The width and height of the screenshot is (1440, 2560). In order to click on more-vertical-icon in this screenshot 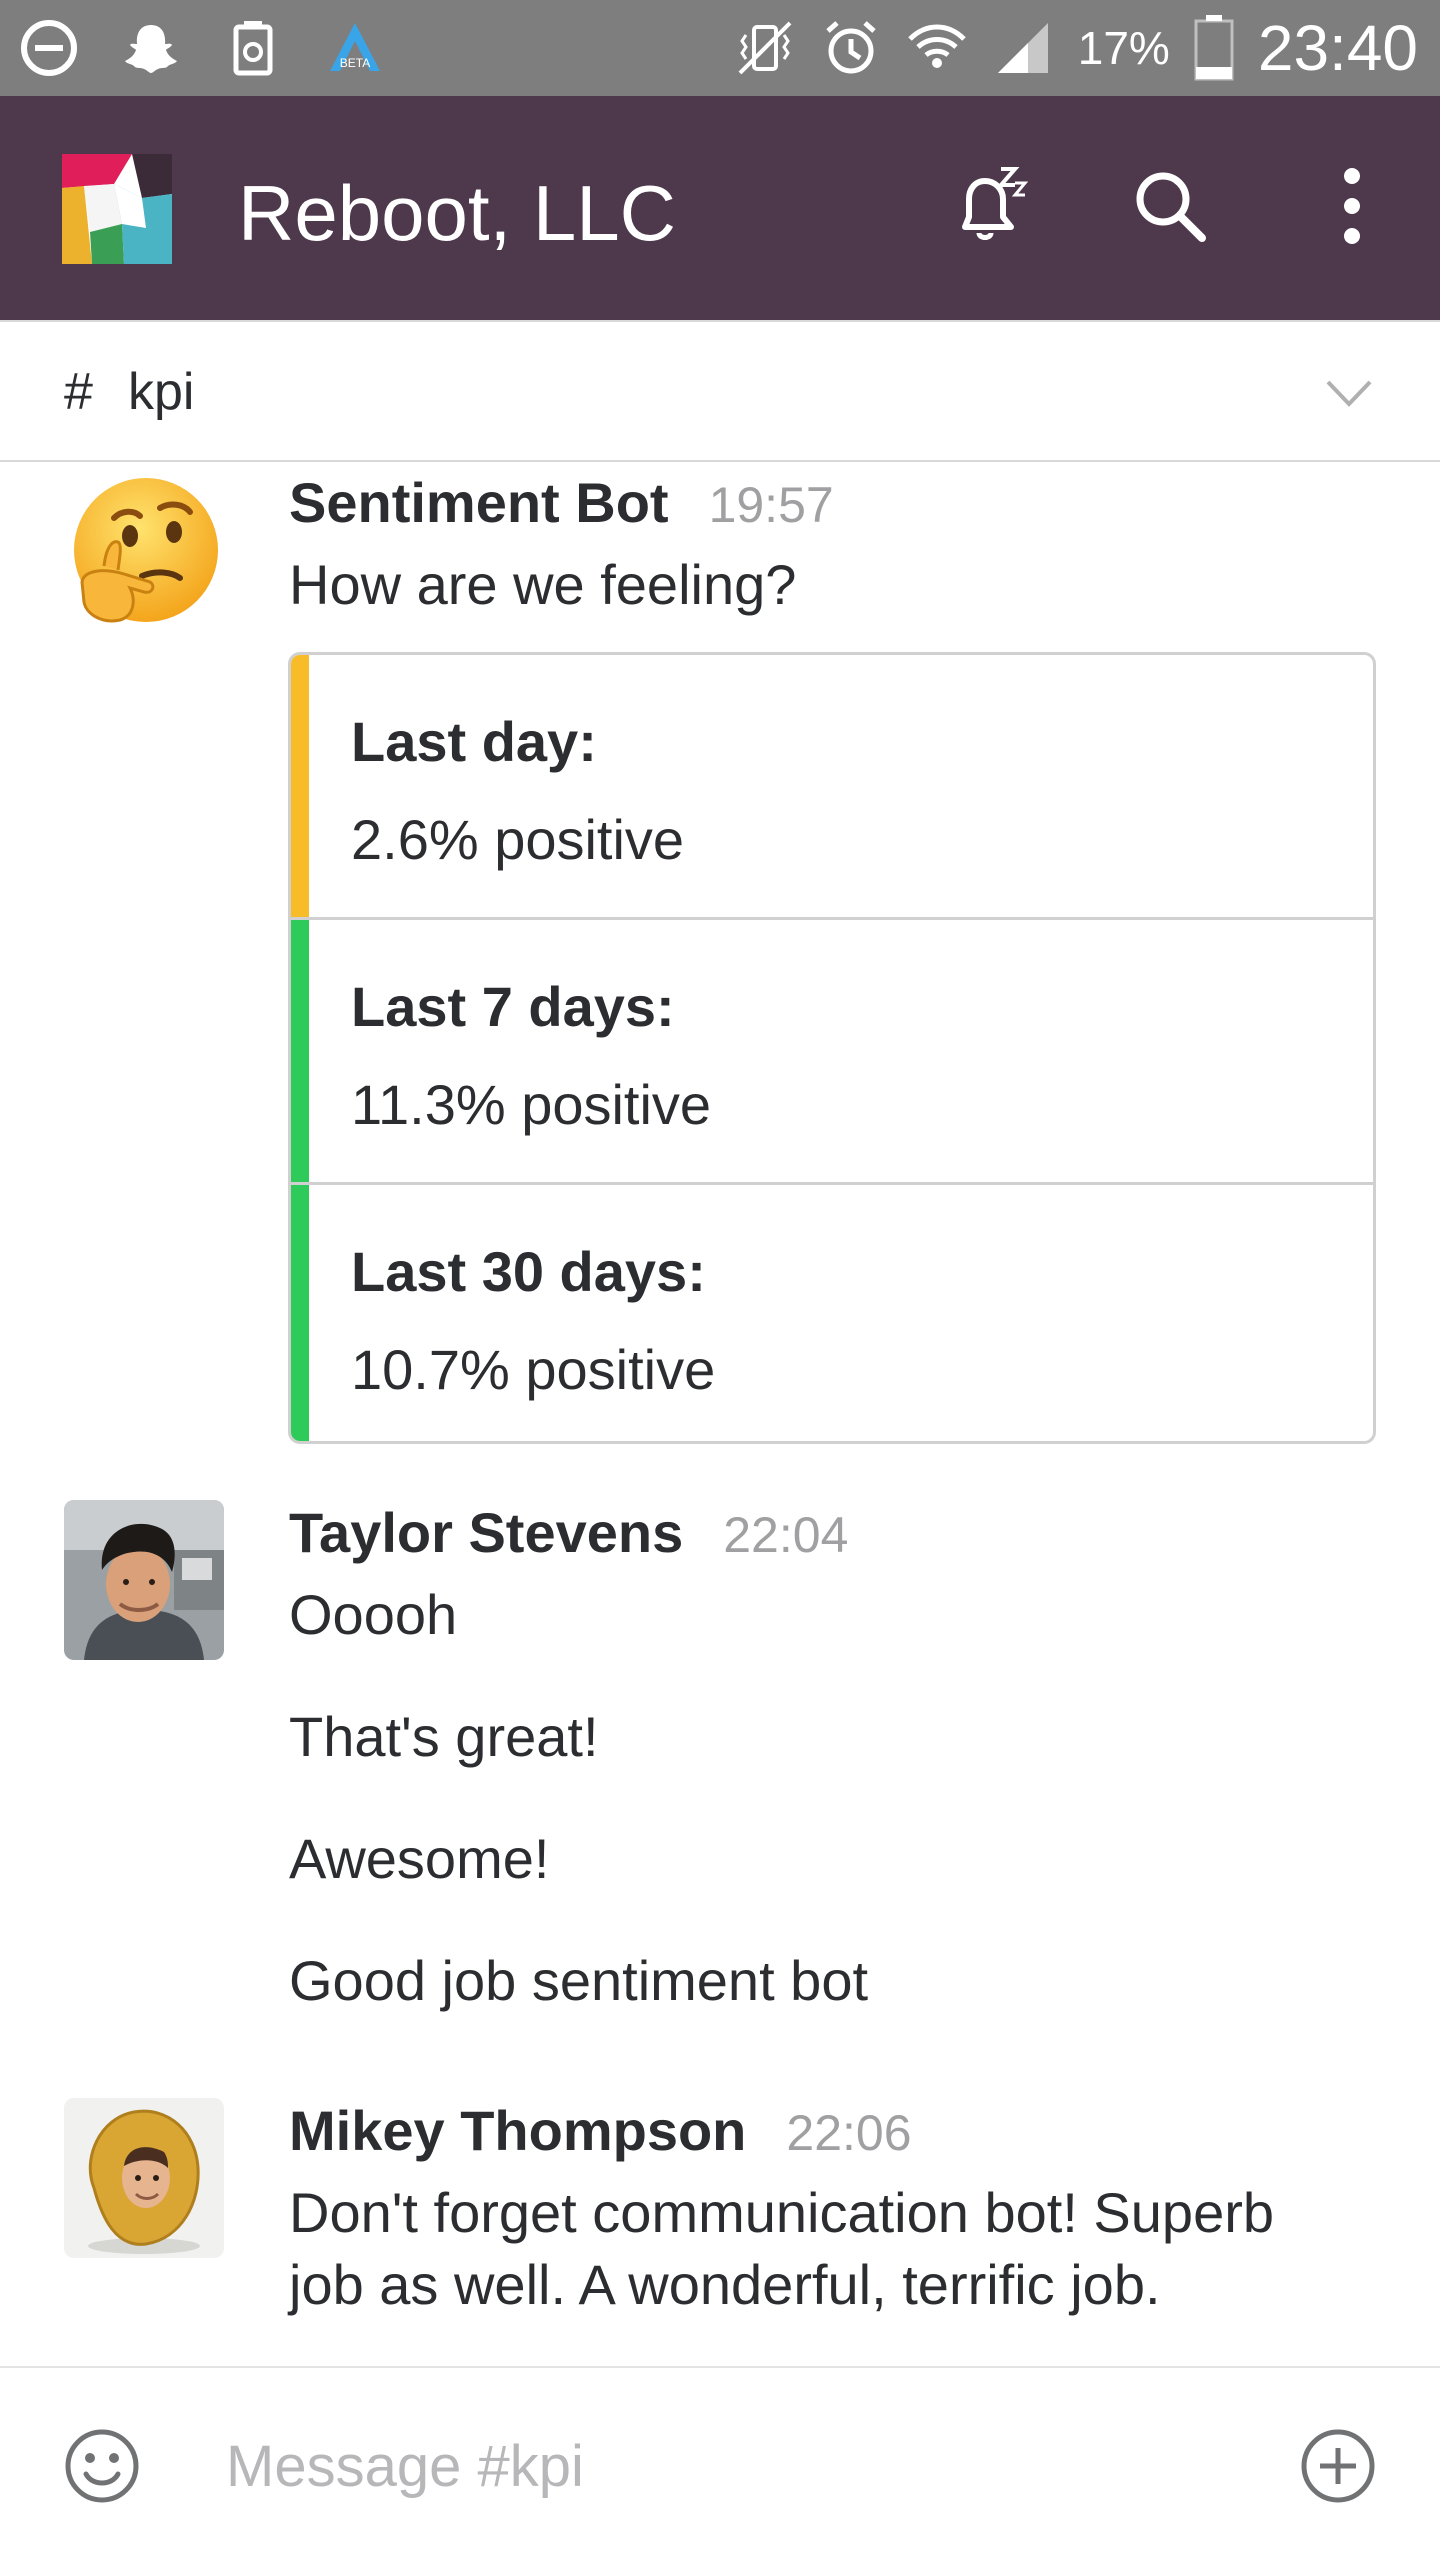, I will do `click(1352, 206)`.